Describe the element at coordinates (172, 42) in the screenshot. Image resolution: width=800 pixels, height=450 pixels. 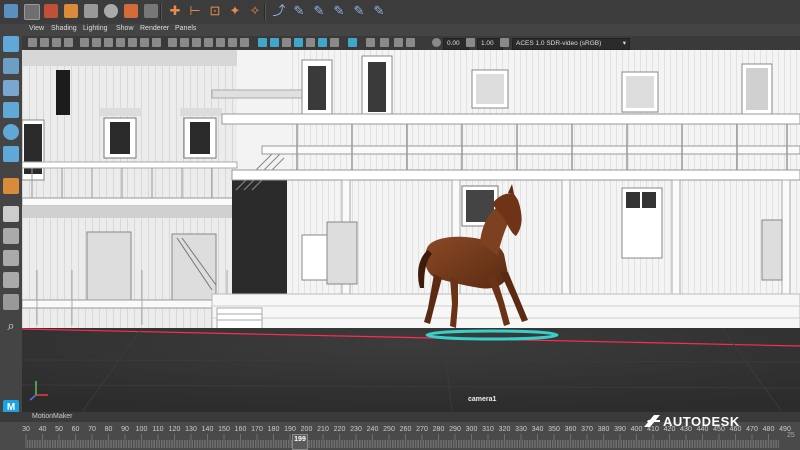
I see `wireframe-icon` at that location.